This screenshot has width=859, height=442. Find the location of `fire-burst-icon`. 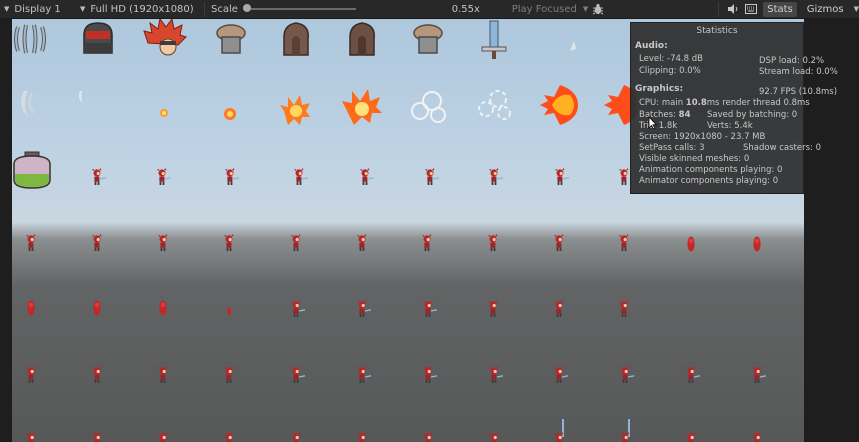

fire-burst-icon is located at coordinates (295, 110).